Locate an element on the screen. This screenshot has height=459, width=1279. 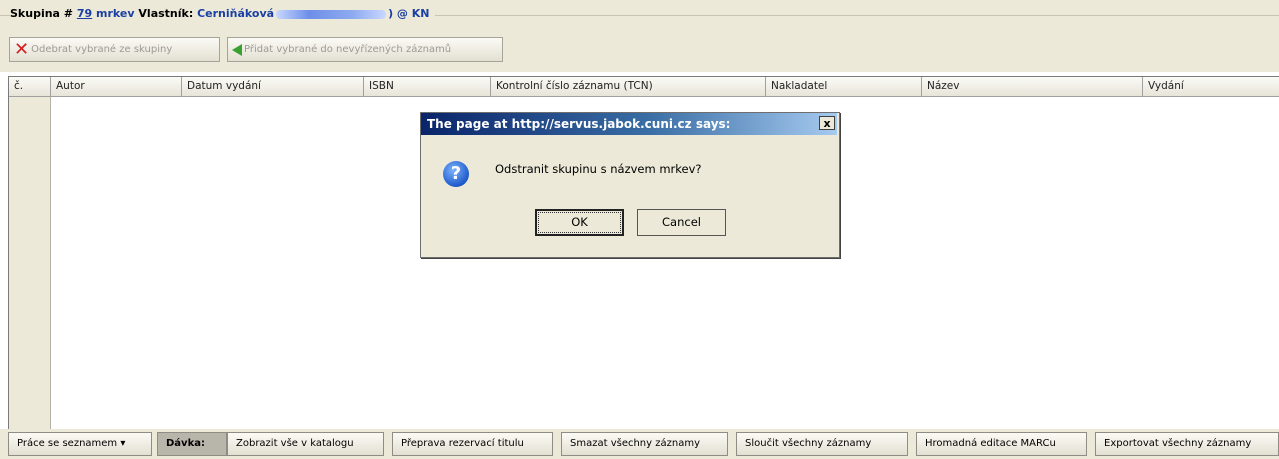
column-edition: Vydání is located at coordinates (1211, 86).